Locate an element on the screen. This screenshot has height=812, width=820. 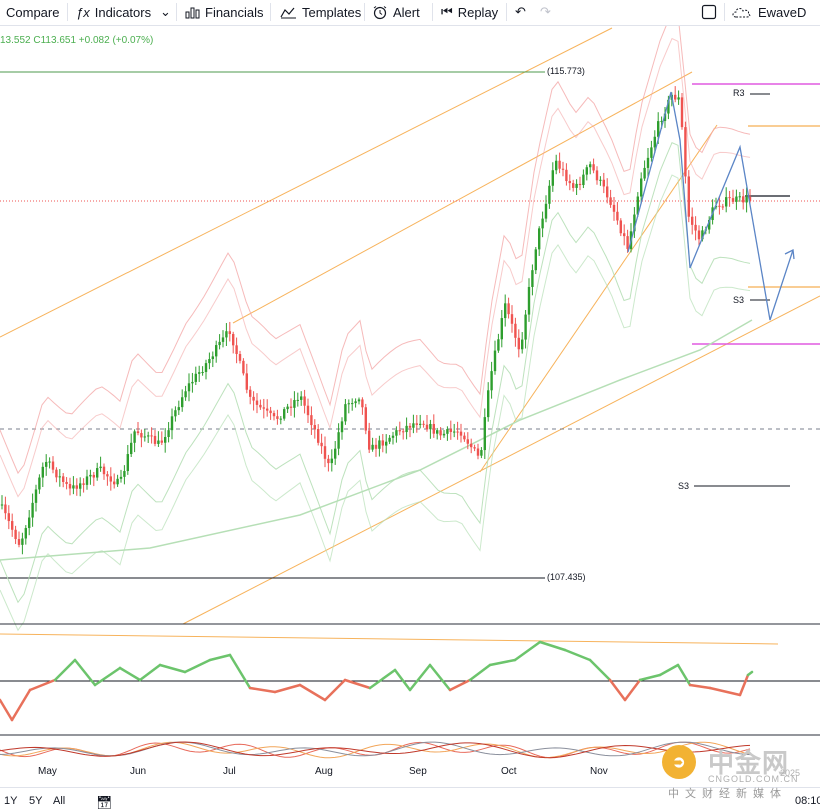
templates-button: Templates is located at coordinates (320, 12).